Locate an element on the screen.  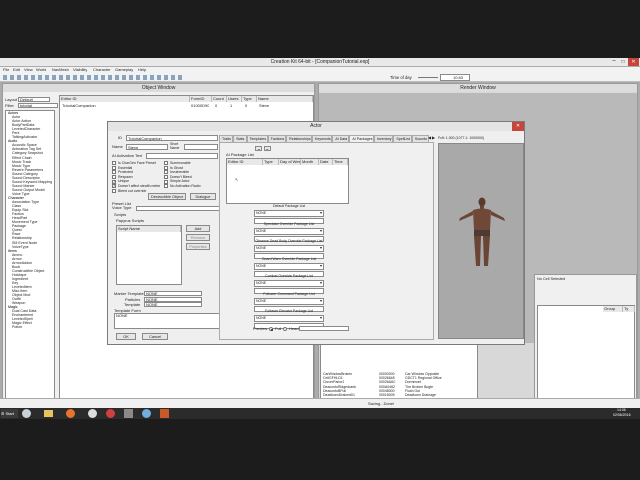
script-name-col: Script Name is located at coordinates (149, 229).